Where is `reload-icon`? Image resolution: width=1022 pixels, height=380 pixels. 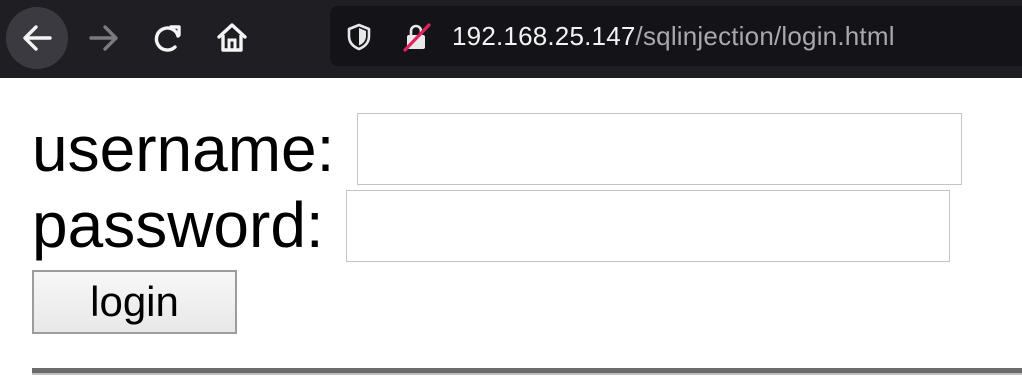 reload-icon is located at coordinates (167, 38).